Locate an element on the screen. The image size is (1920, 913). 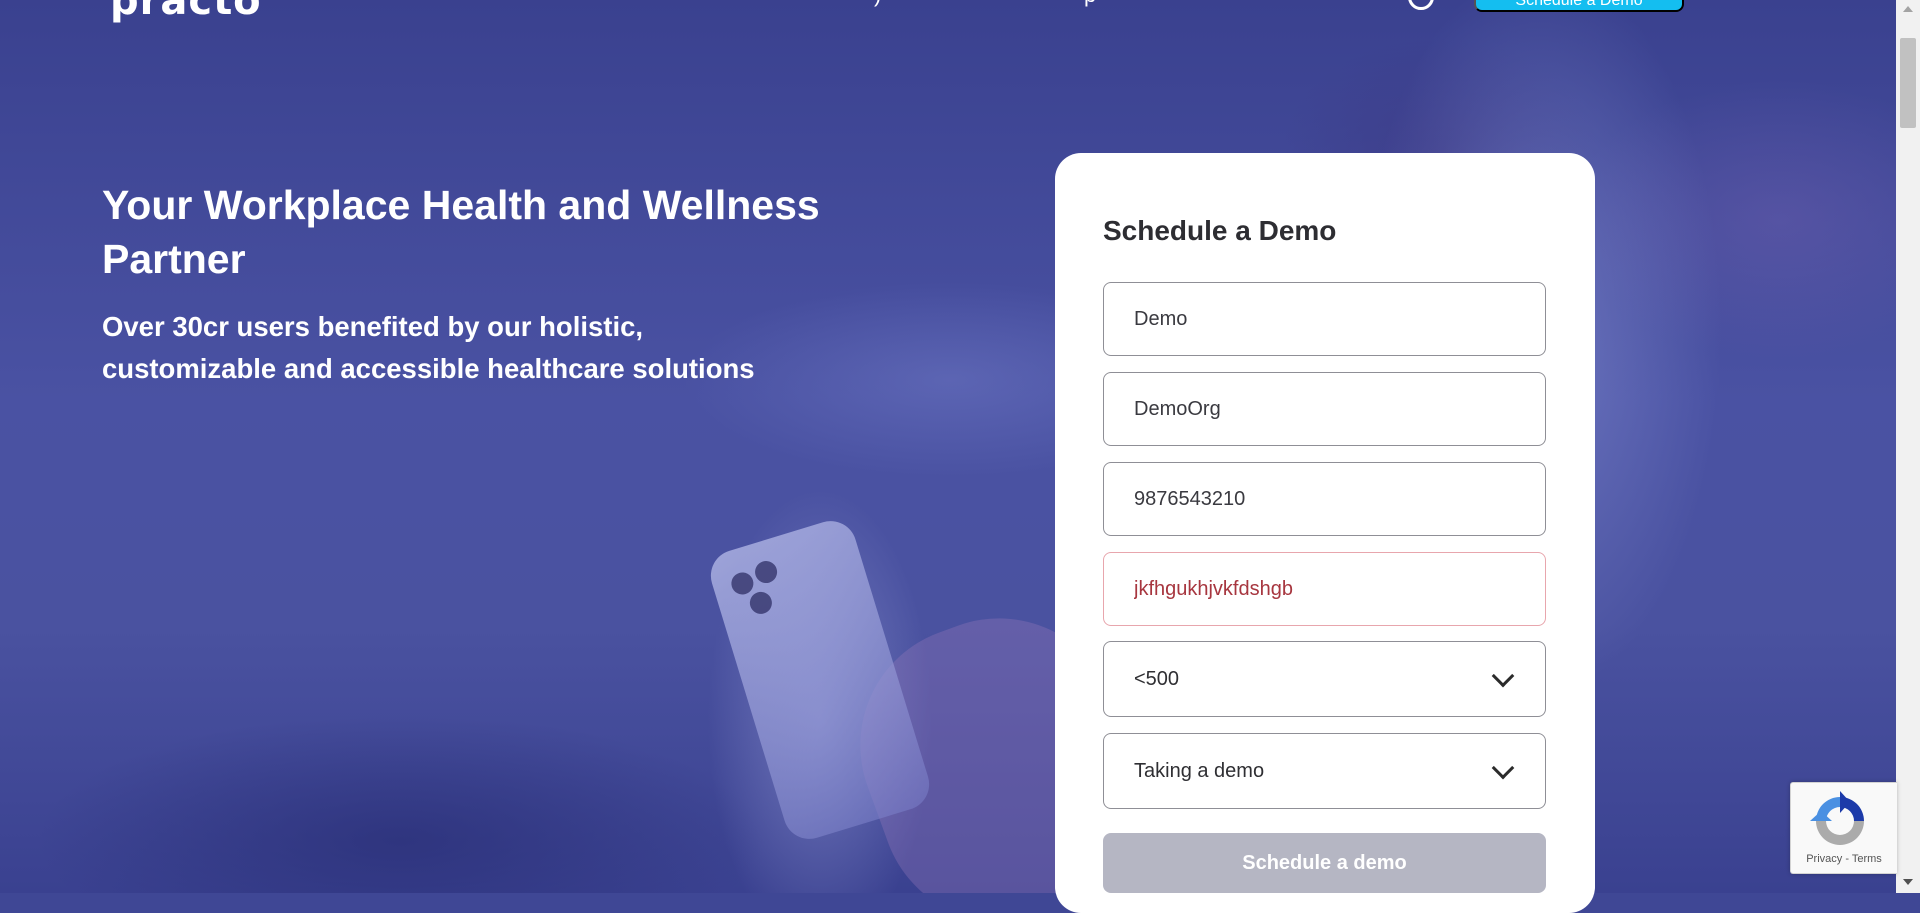
nav-item: ) is located at coordinates (877, 4).